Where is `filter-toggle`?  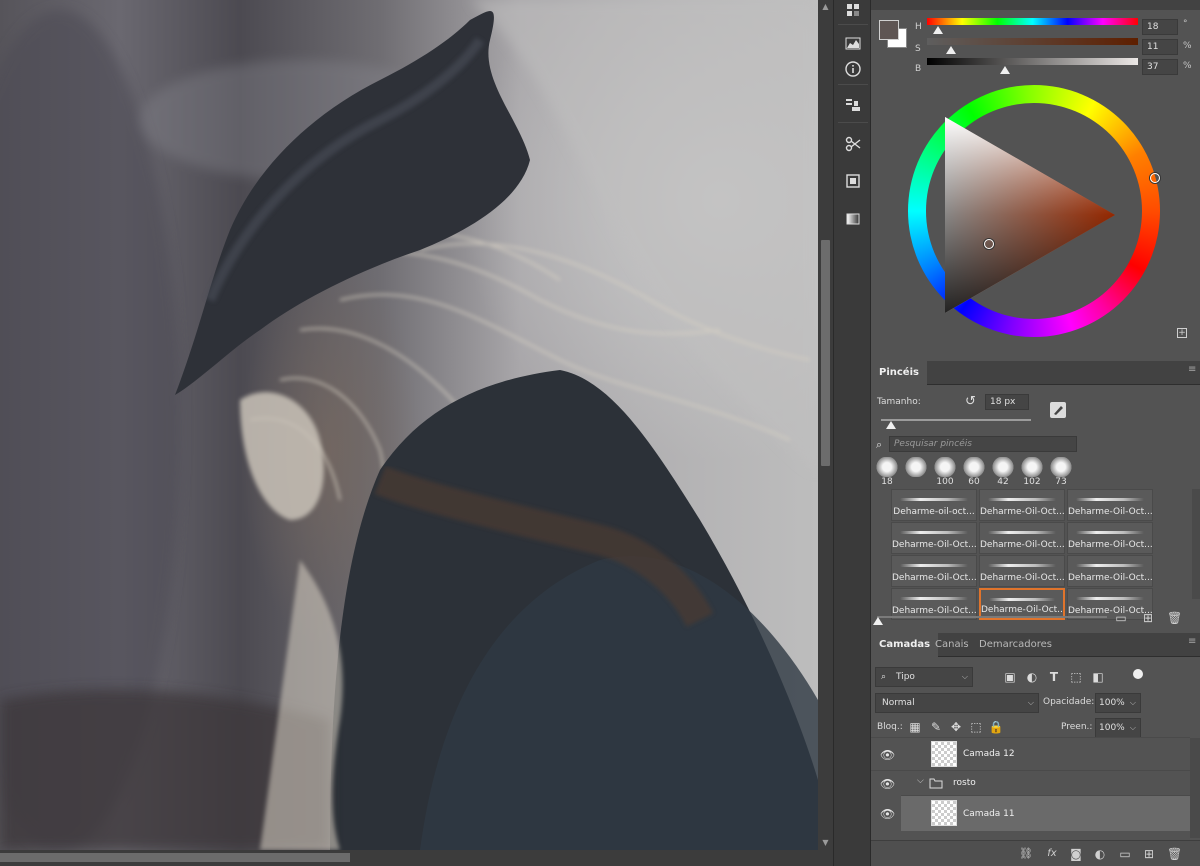 filter-toggle is located at coordinates (1138, 674).